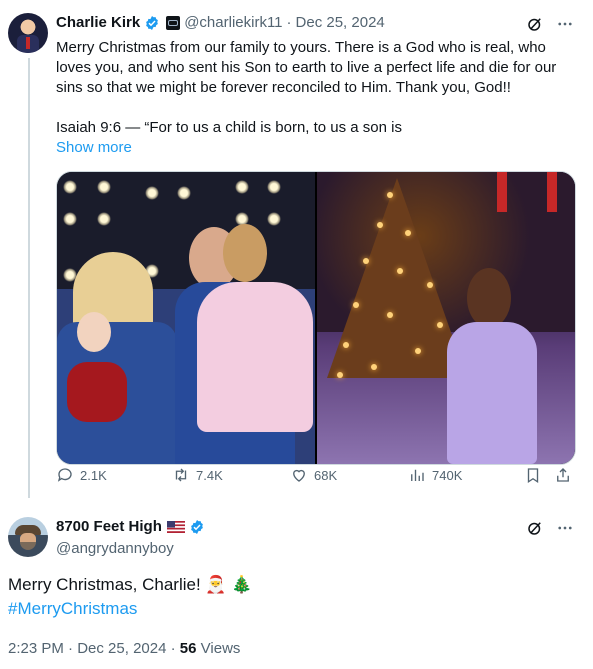  I want to click on reply-icon, so click(64, 475).